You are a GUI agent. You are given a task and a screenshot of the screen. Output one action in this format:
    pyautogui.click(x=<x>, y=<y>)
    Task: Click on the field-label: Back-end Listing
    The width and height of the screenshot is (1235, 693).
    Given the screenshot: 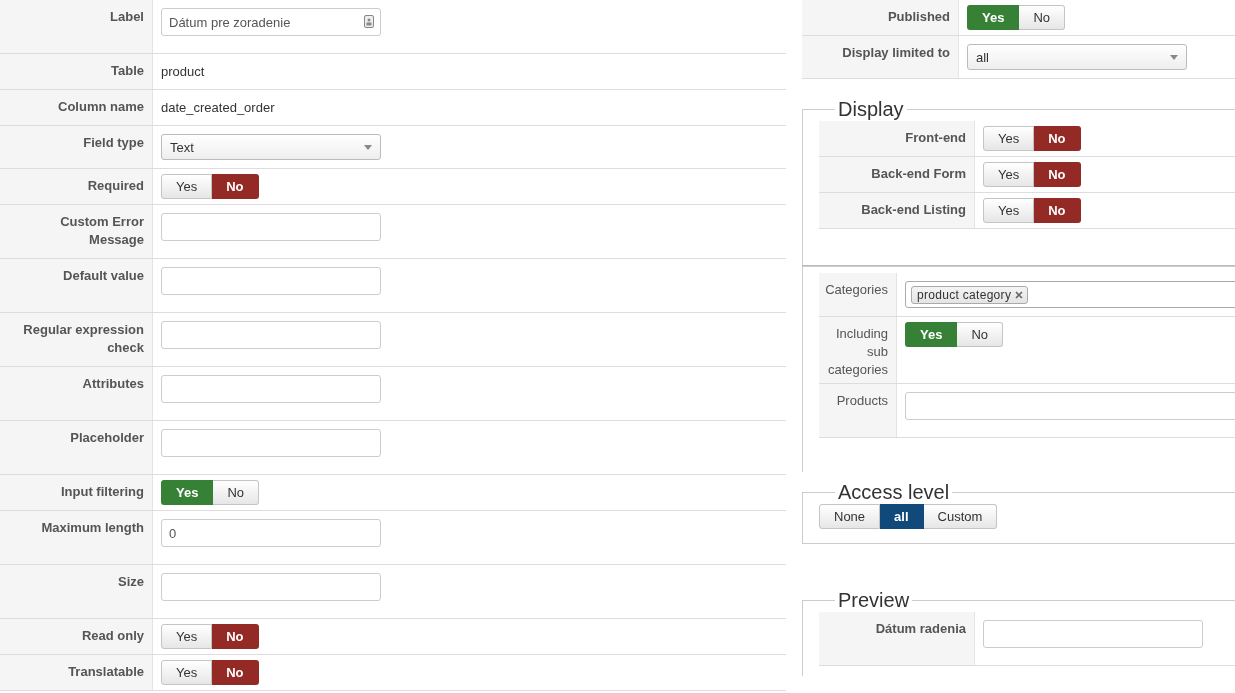 What is the action you would take?
    pyautogui.click(x=897, y=210)
    